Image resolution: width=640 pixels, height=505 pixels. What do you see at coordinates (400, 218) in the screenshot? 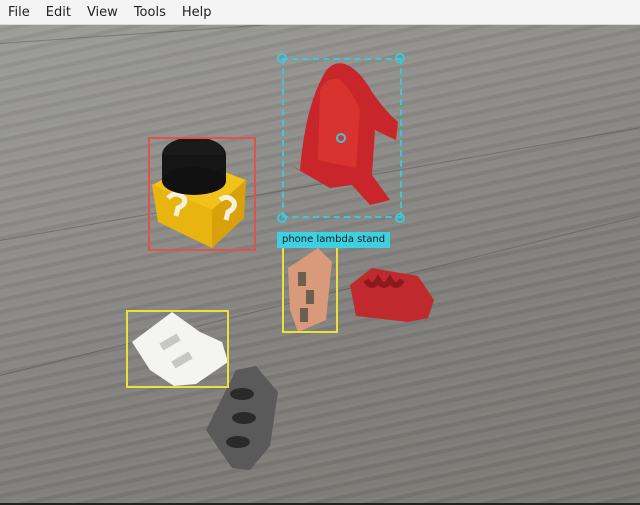
I see `resize-handle-bottom-right` at bounding box center [400, 218].